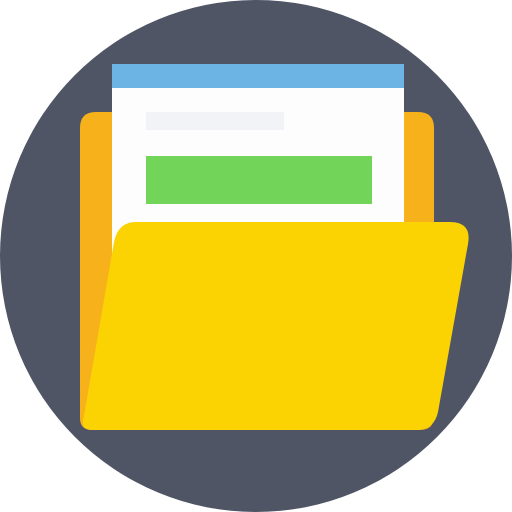  What do you see at coordinates (258, 76) in the screenshot?
I see `document-header-bar` at bounding box center [258, 76].